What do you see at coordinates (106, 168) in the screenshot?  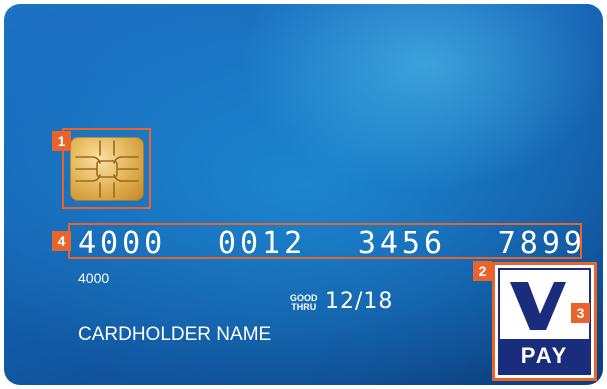 I see `chip-highlight-box` at bounding box center [106, 168].